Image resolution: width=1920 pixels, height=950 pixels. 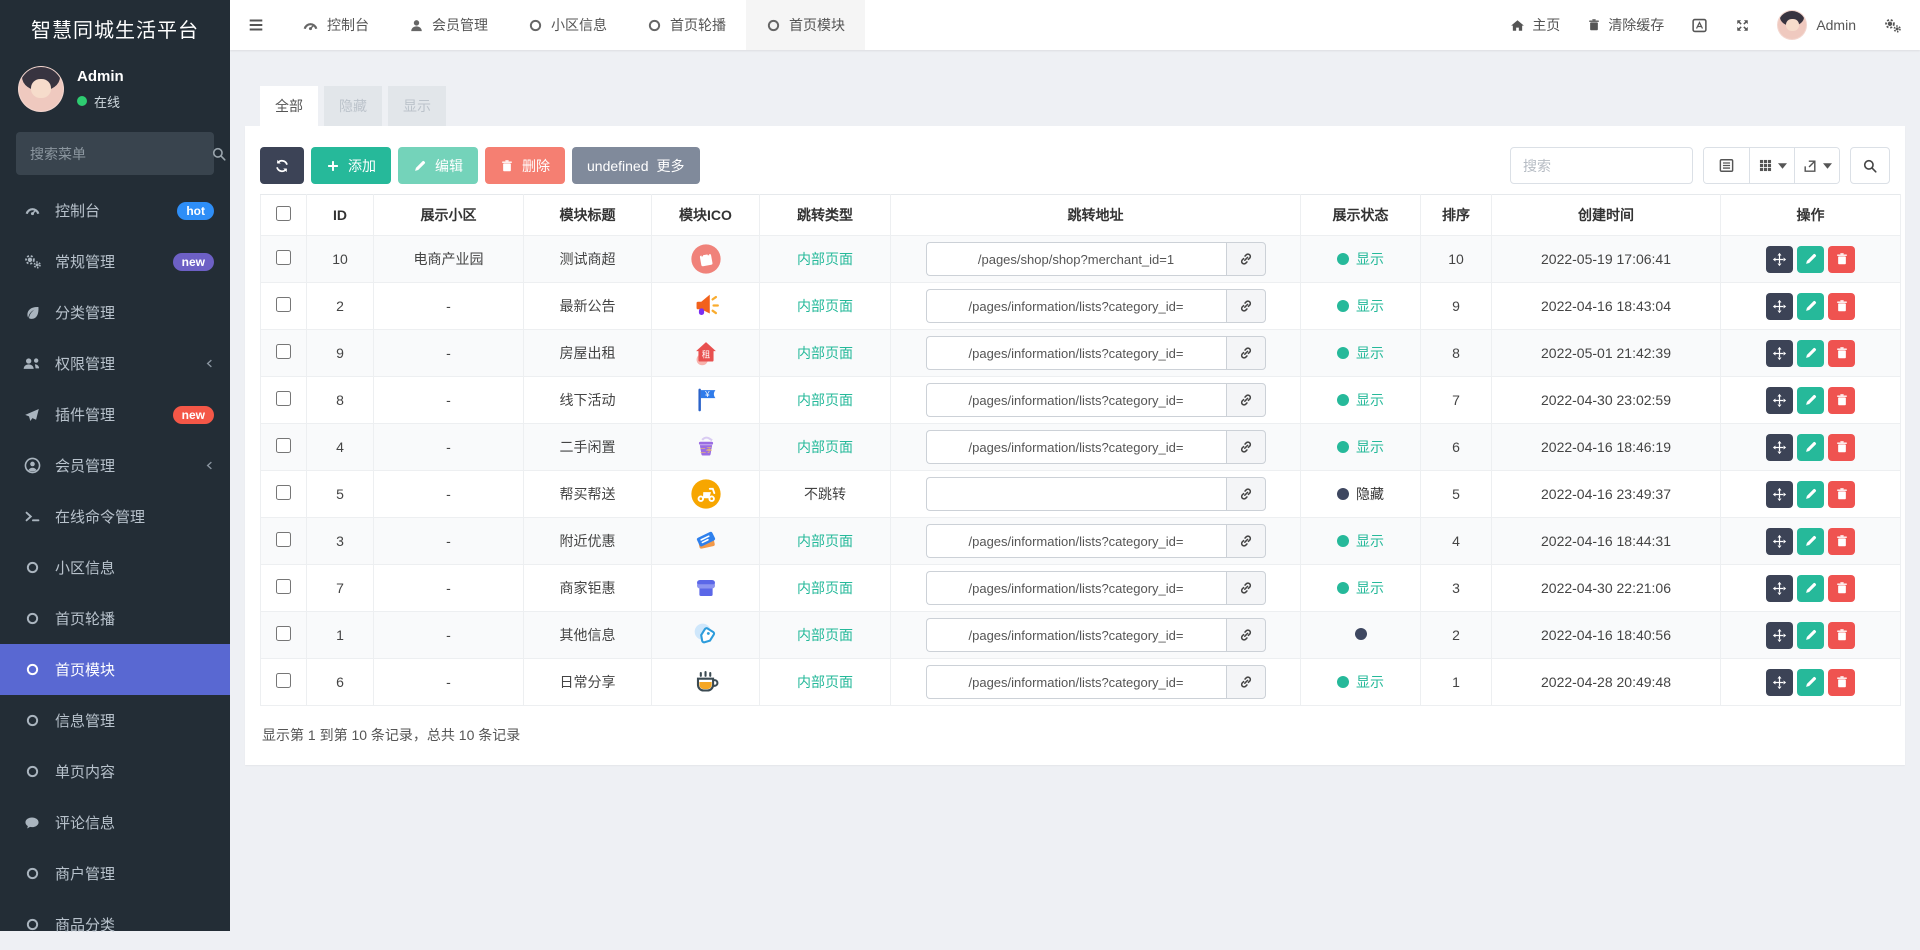 I want to click on select-all-checkbox, so click(x=283, y=213).